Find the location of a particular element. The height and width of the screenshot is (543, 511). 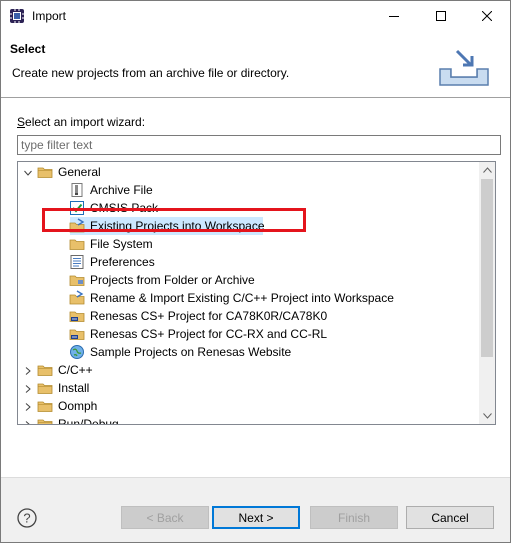

archive-file-icon is located at coordinates (77, 190).